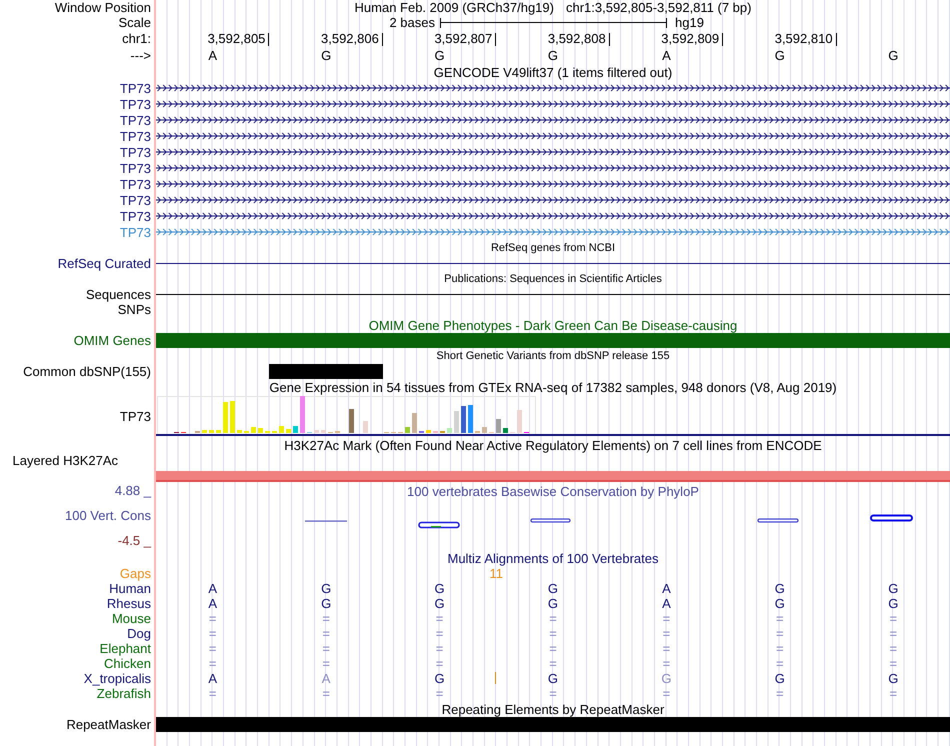 The width and height of the screenshot is (950, 746). Describe the element at coordinates (87, 371) in the screenshot. I see `track-label: Common dbSNP(155)` at that location.